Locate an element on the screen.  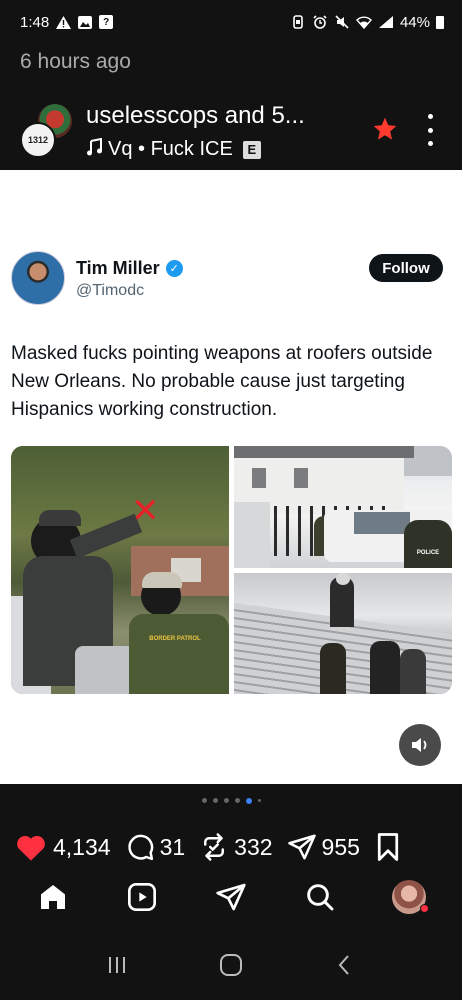
time-ago: 6 hours ago is located at coordinates (75, 61).